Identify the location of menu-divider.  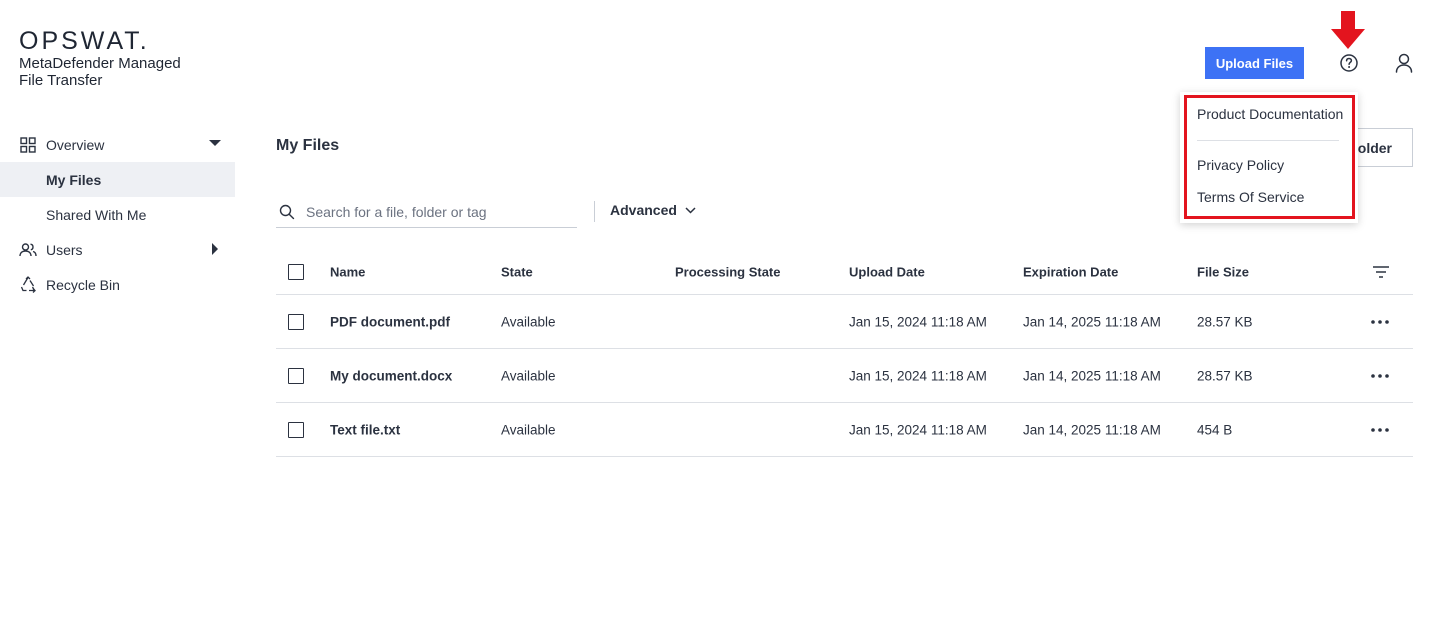
(1268, 140).